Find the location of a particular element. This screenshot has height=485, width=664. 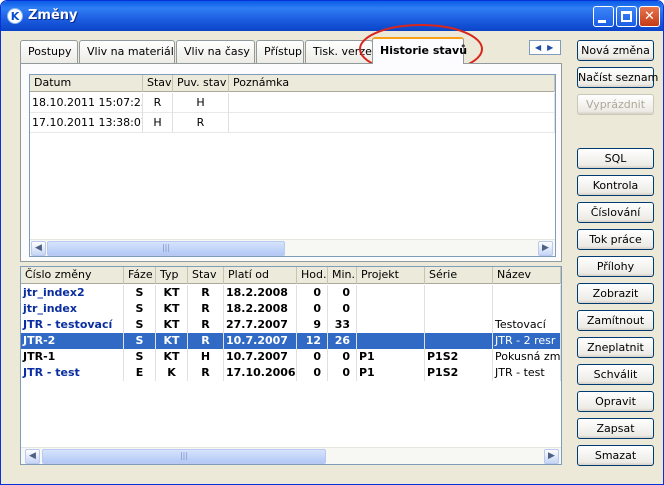

col-faze: Fáze is located at coordinates (140, 275).